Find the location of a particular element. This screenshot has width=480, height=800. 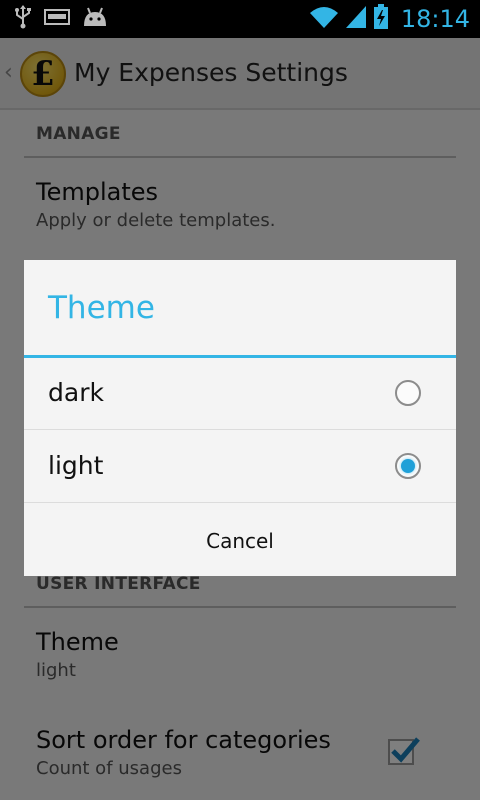

battery-charging-icon is located at coordinates (381, 19).